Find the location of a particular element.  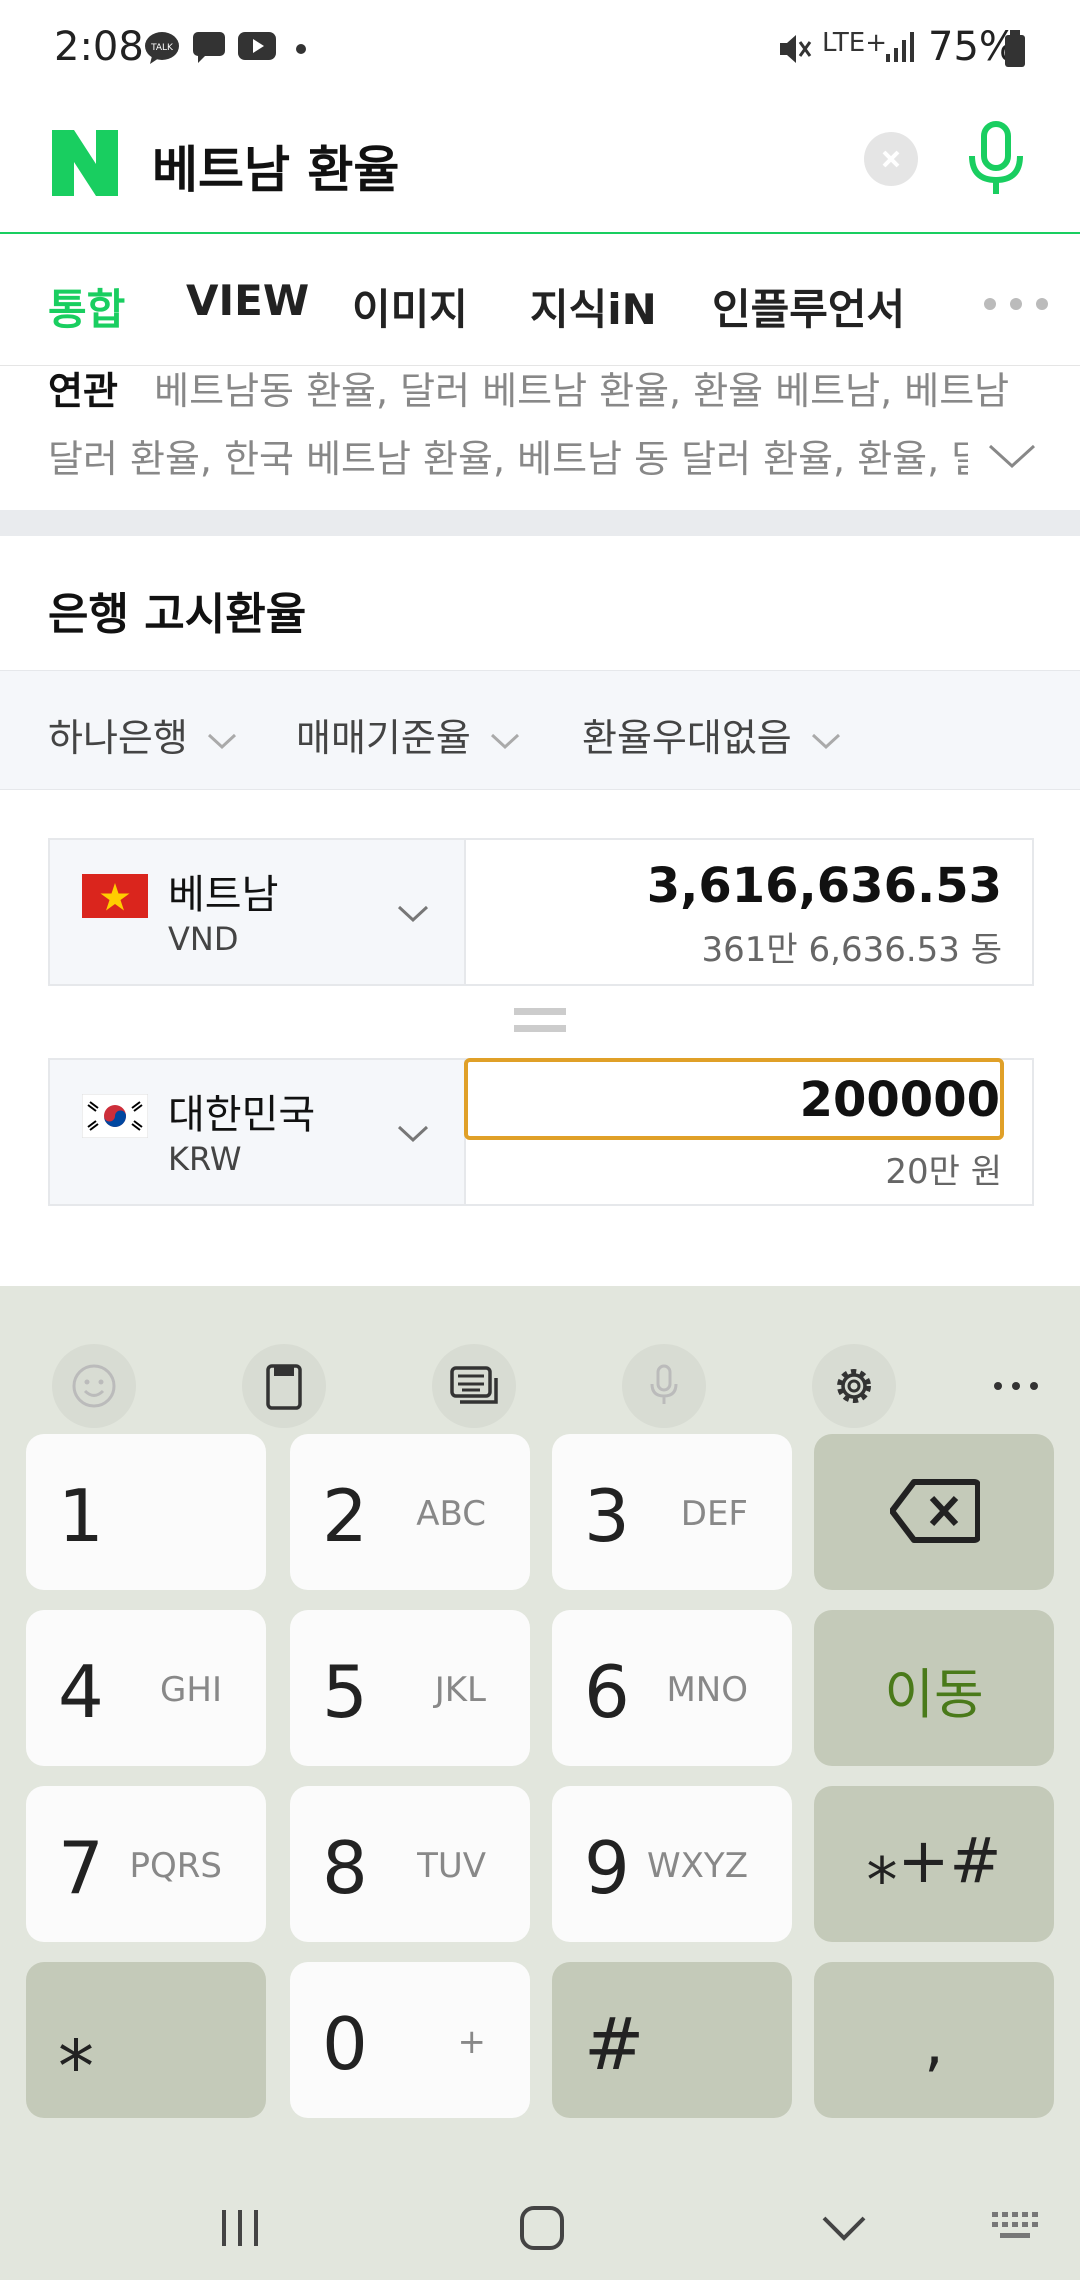

from-currency-value: 3,616,636.53 is located at coordinates (824, 886).